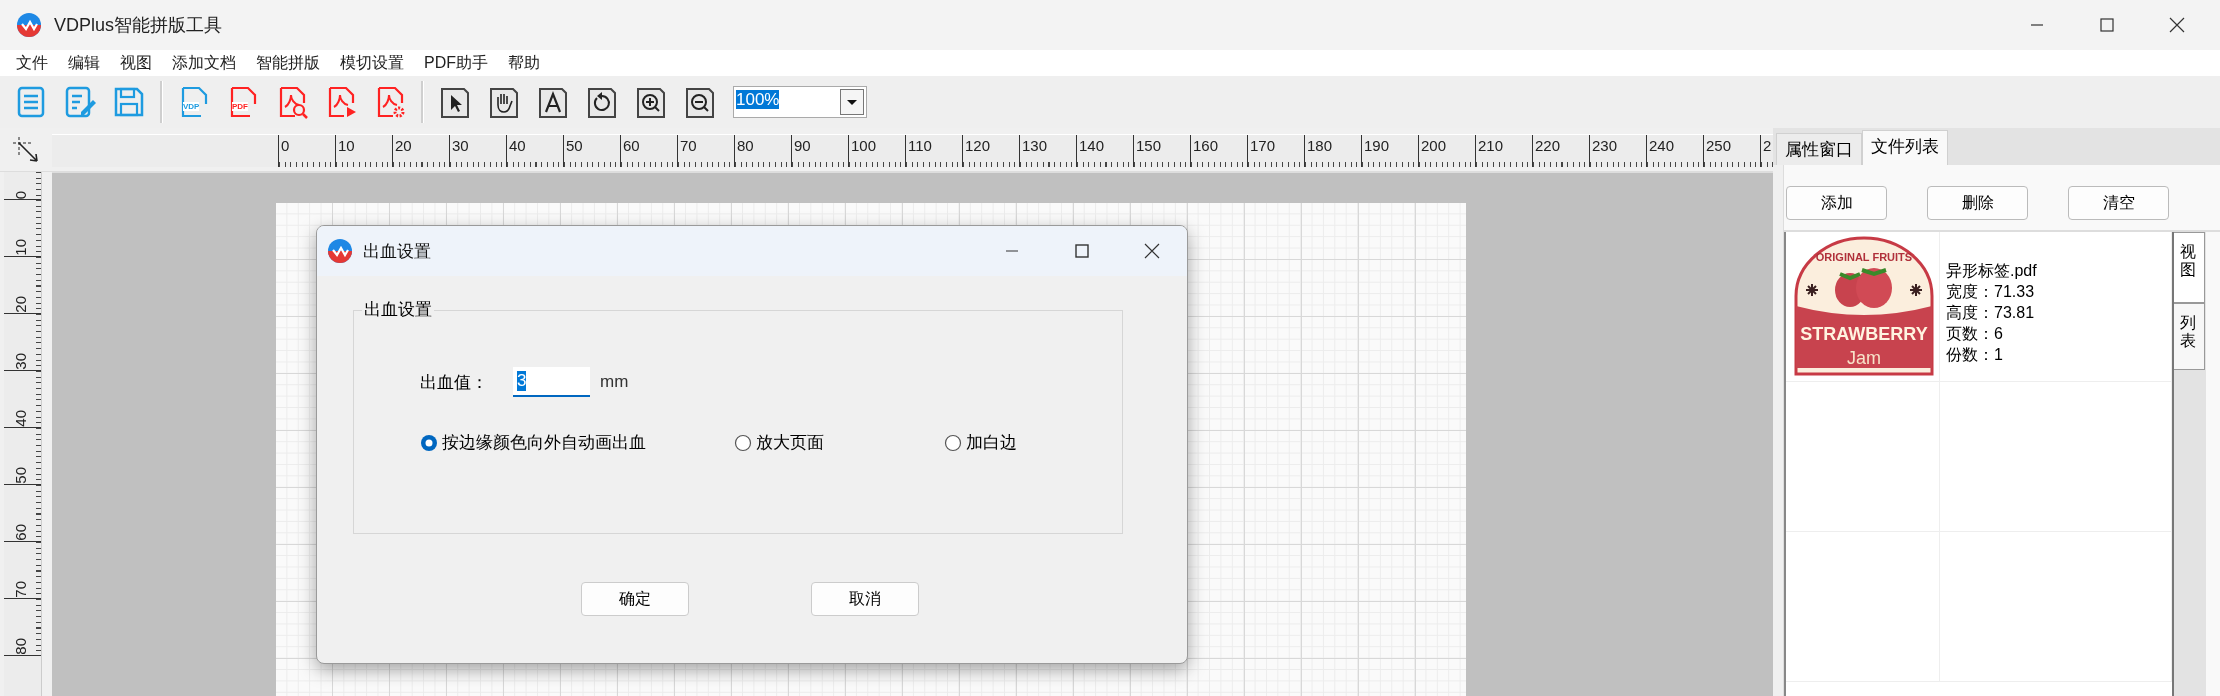 This screenshot has width=2220, height=696. Describe the element at coordinates (129, 102) in the screenshot. I see `save-icon` at that location.